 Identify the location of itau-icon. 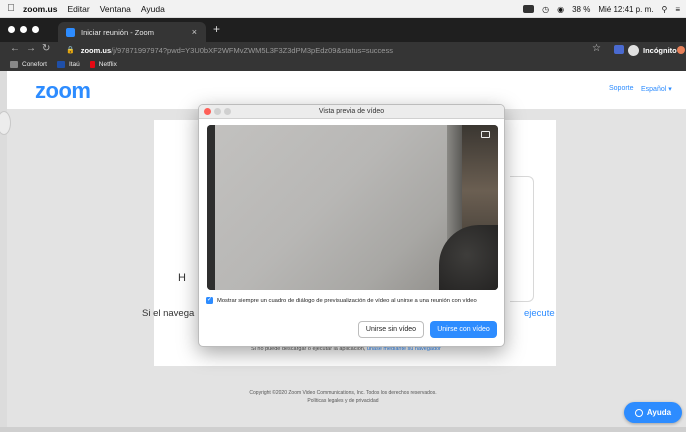
(60, 64).